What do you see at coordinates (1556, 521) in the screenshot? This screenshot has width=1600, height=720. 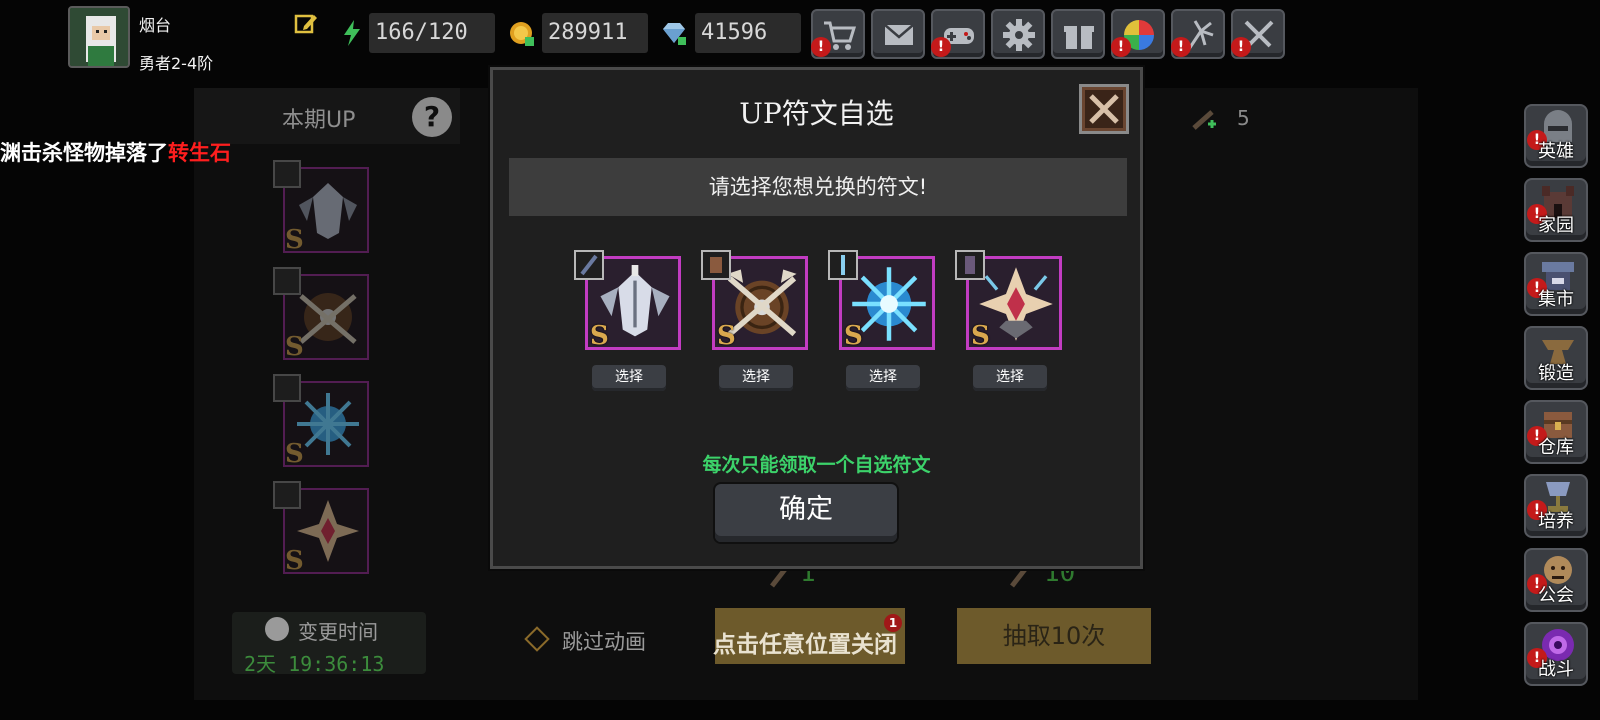 I see `nav-label: 培养` at bounding box center [1556, 521].